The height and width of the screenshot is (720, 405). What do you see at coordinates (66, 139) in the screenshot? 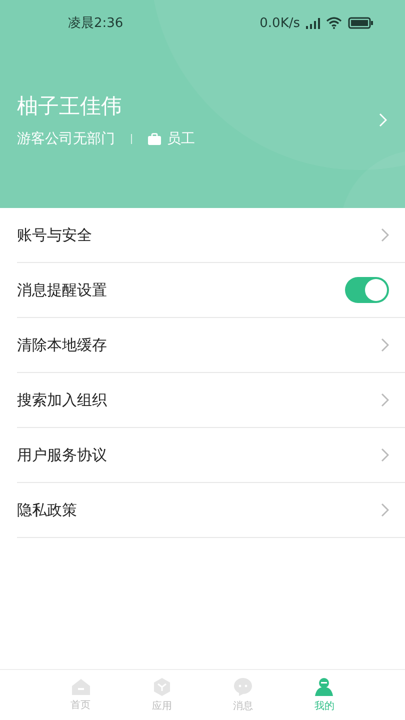
I see `company-name: 游客公司无部门` at bounding box center [66, 139].